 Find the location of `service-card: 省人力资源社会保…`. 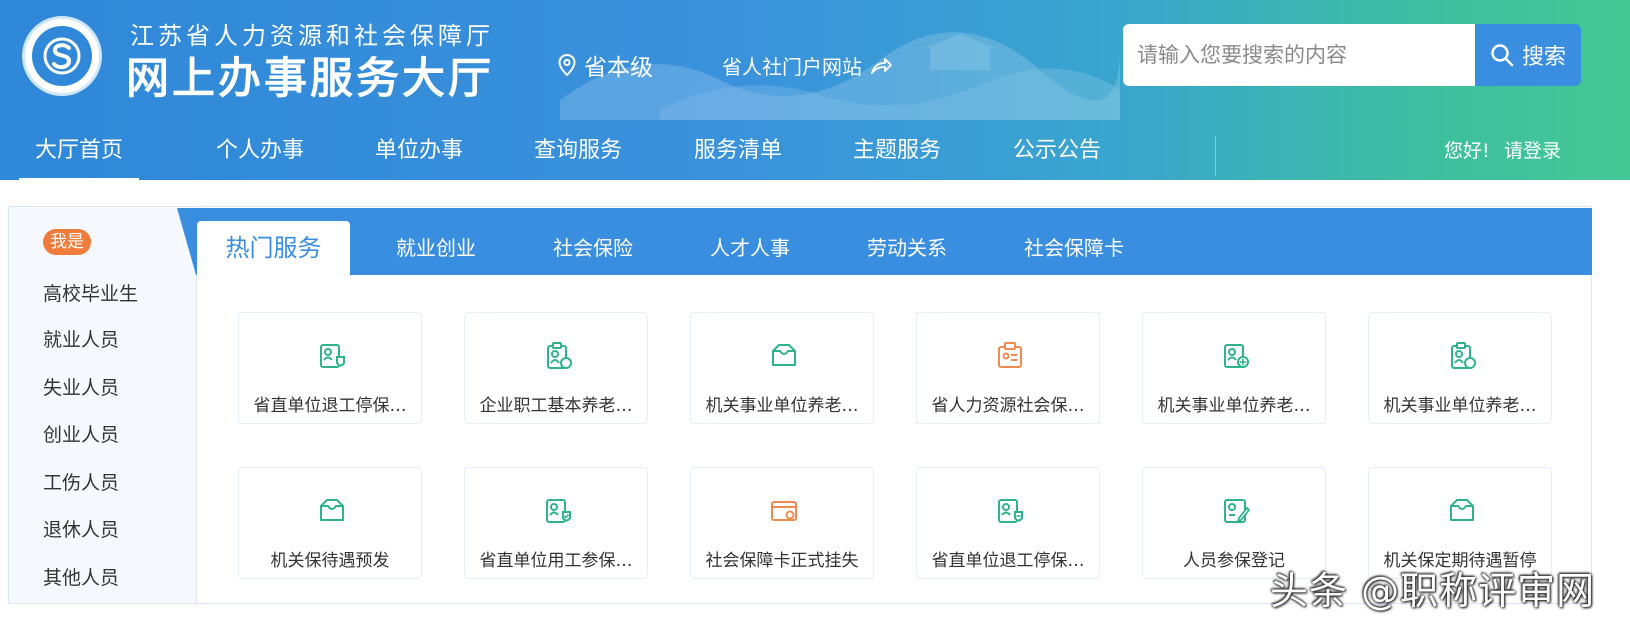

service-card: 省人力资源社会保… is located at coordinates (1008, 368).